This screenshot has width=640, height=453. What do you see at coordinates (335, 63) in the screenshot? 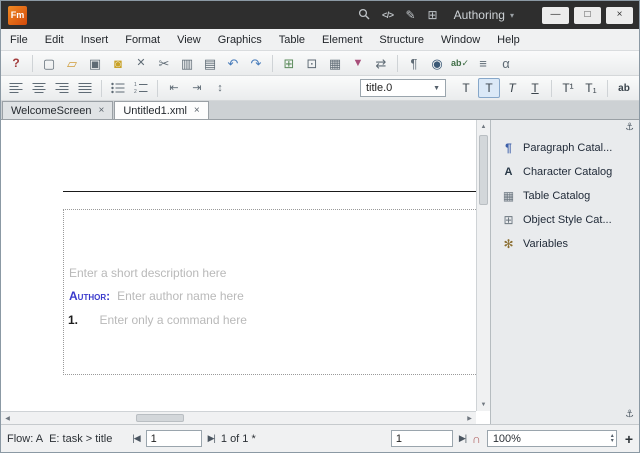
I see `insert-table-icon: ▦` at bounding box center [335, 63].